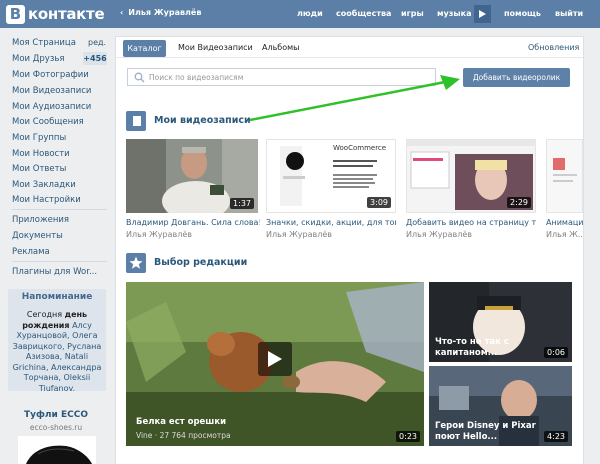 This screenshot has width=600, height=464. Describe the element at coordinates (183, 435) in the screenshot. I see `featured-video-meta: Vine · 27 764 просмотра` at that location.